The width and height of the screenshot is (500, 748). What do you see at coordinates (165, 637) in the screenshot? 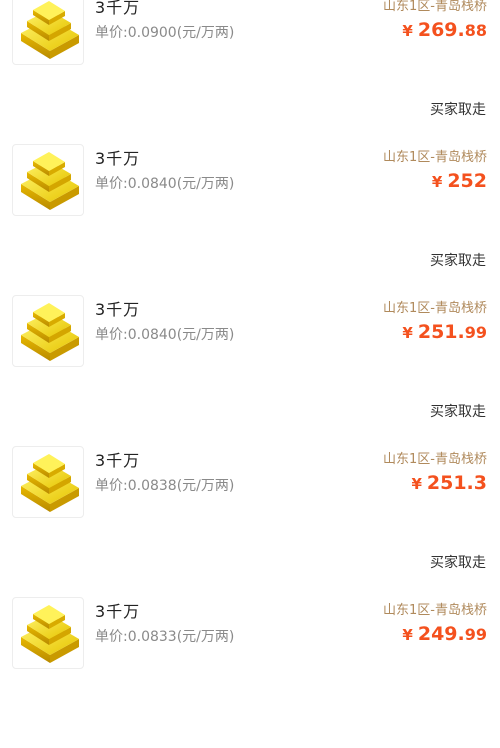
I see `unit-price: 单价:0.0833(元/万两)` at bounding box center [165, 637].